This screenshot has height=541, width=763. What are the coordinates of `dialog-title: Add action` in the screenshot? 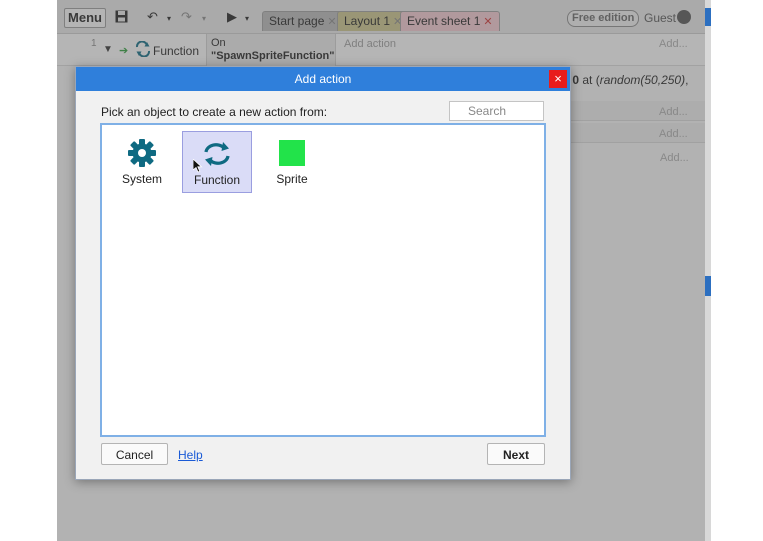 It's located at (323, 79).